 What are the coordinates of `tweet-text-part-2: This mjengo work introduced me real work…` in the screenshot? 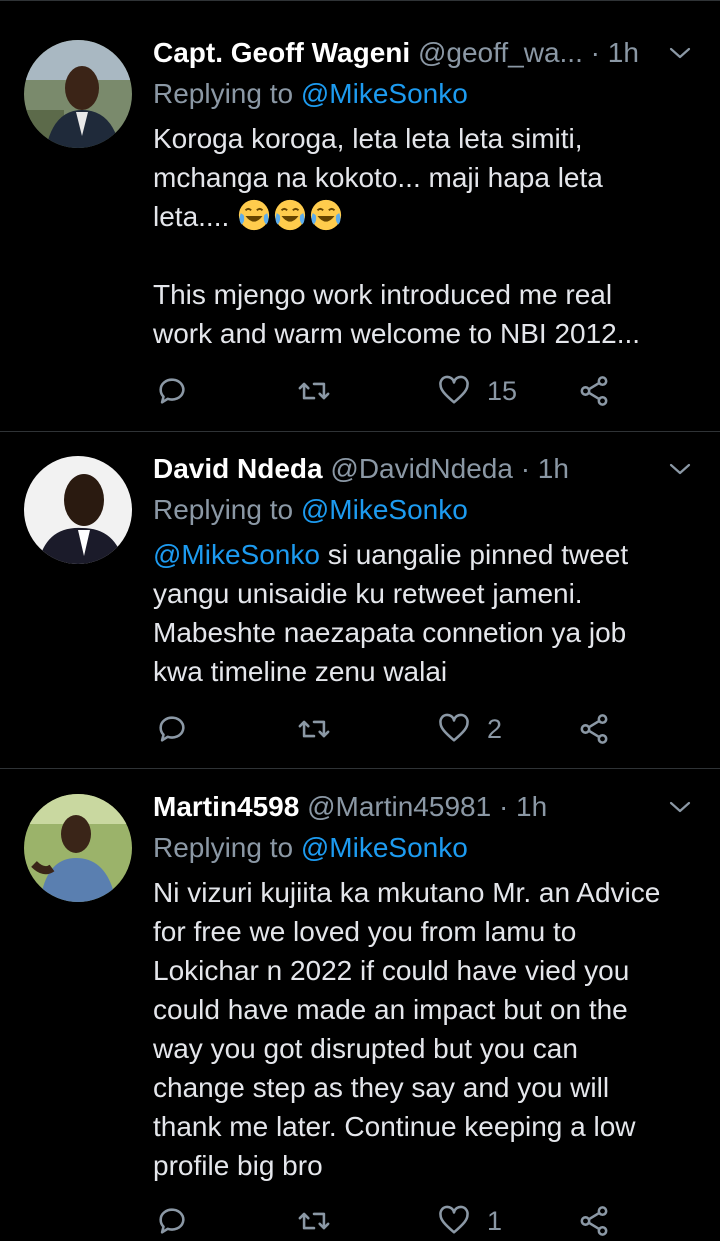 It's located at (397, 314).